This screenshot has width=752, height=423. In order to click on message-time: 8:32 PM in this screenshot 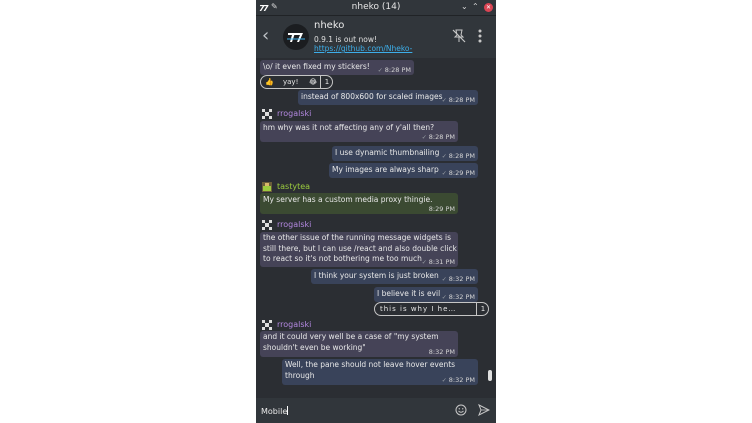, I will do `click(441, 352)`.